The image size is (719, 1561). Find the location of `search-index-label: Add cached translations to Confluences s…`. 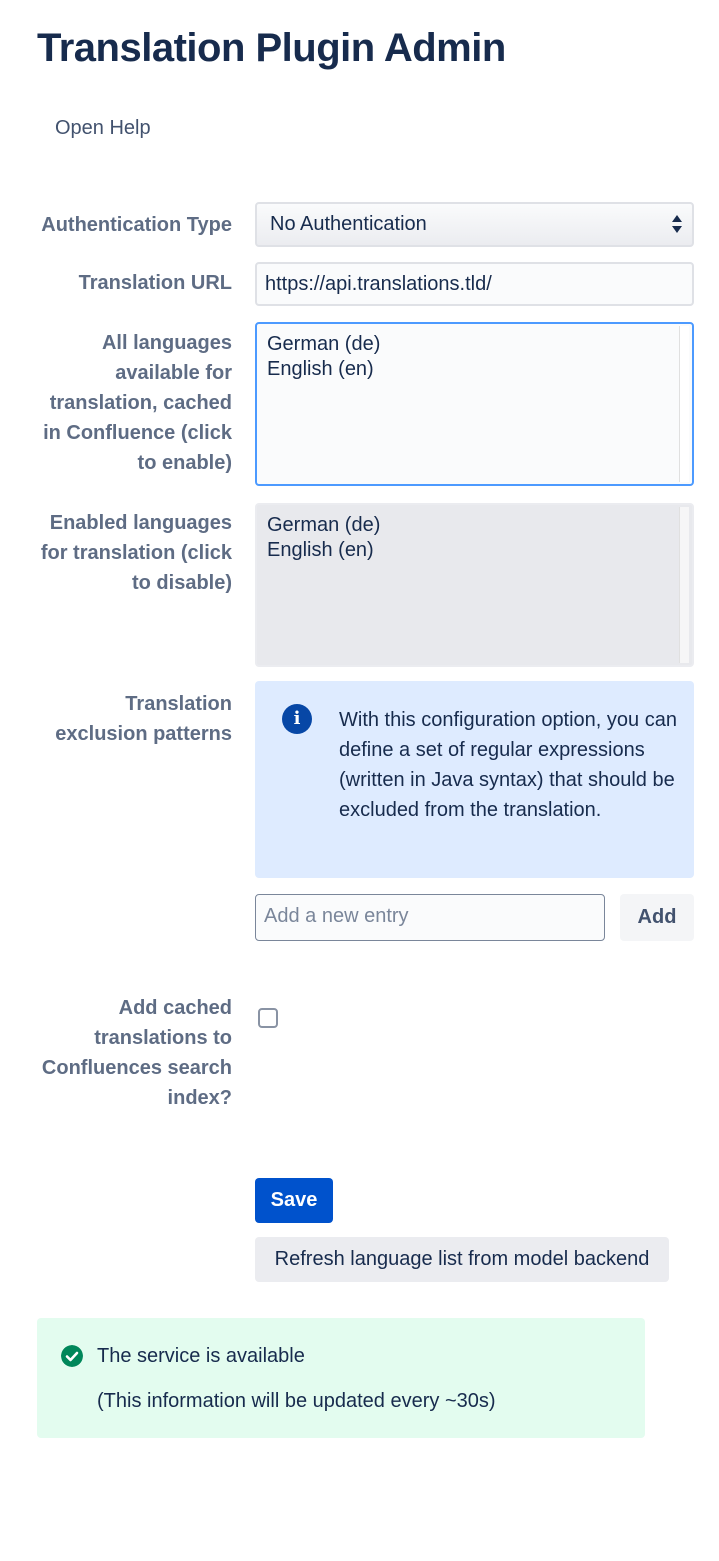

search-index-label: Add cached translations to Confluences s… is located at coordinates (136, 1053).